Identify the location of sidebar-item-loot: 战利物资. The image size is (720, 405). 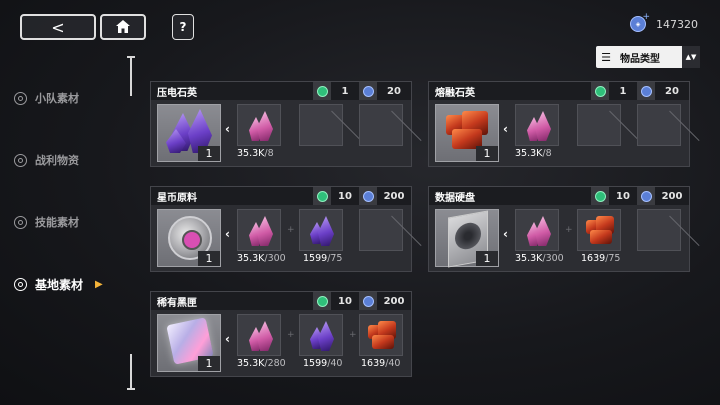
(46, 160).